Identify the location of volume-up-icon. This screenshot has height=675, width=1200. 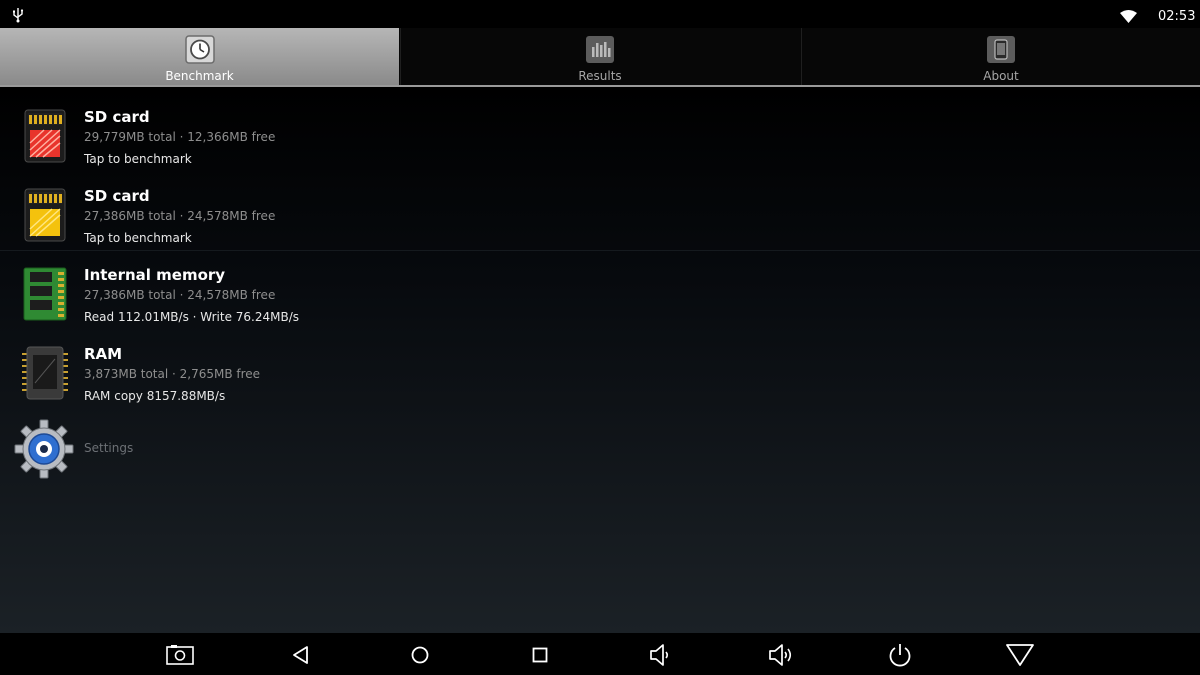
(780, 655).